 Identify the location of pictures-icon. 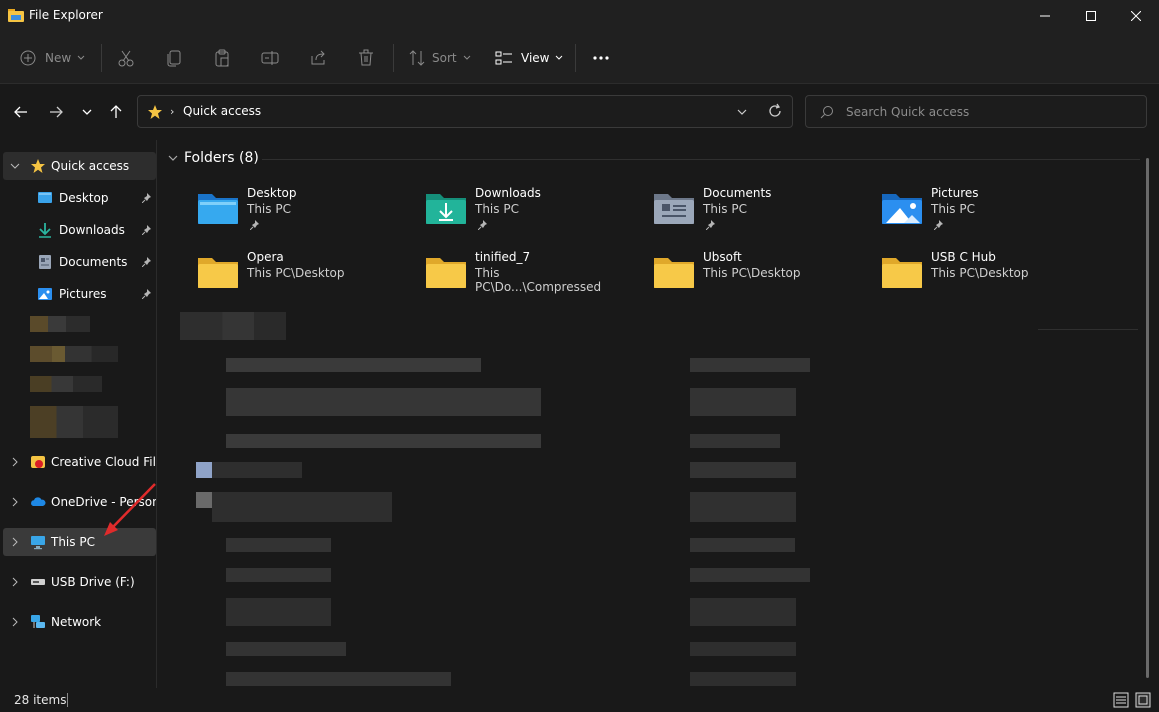
(45, 294).